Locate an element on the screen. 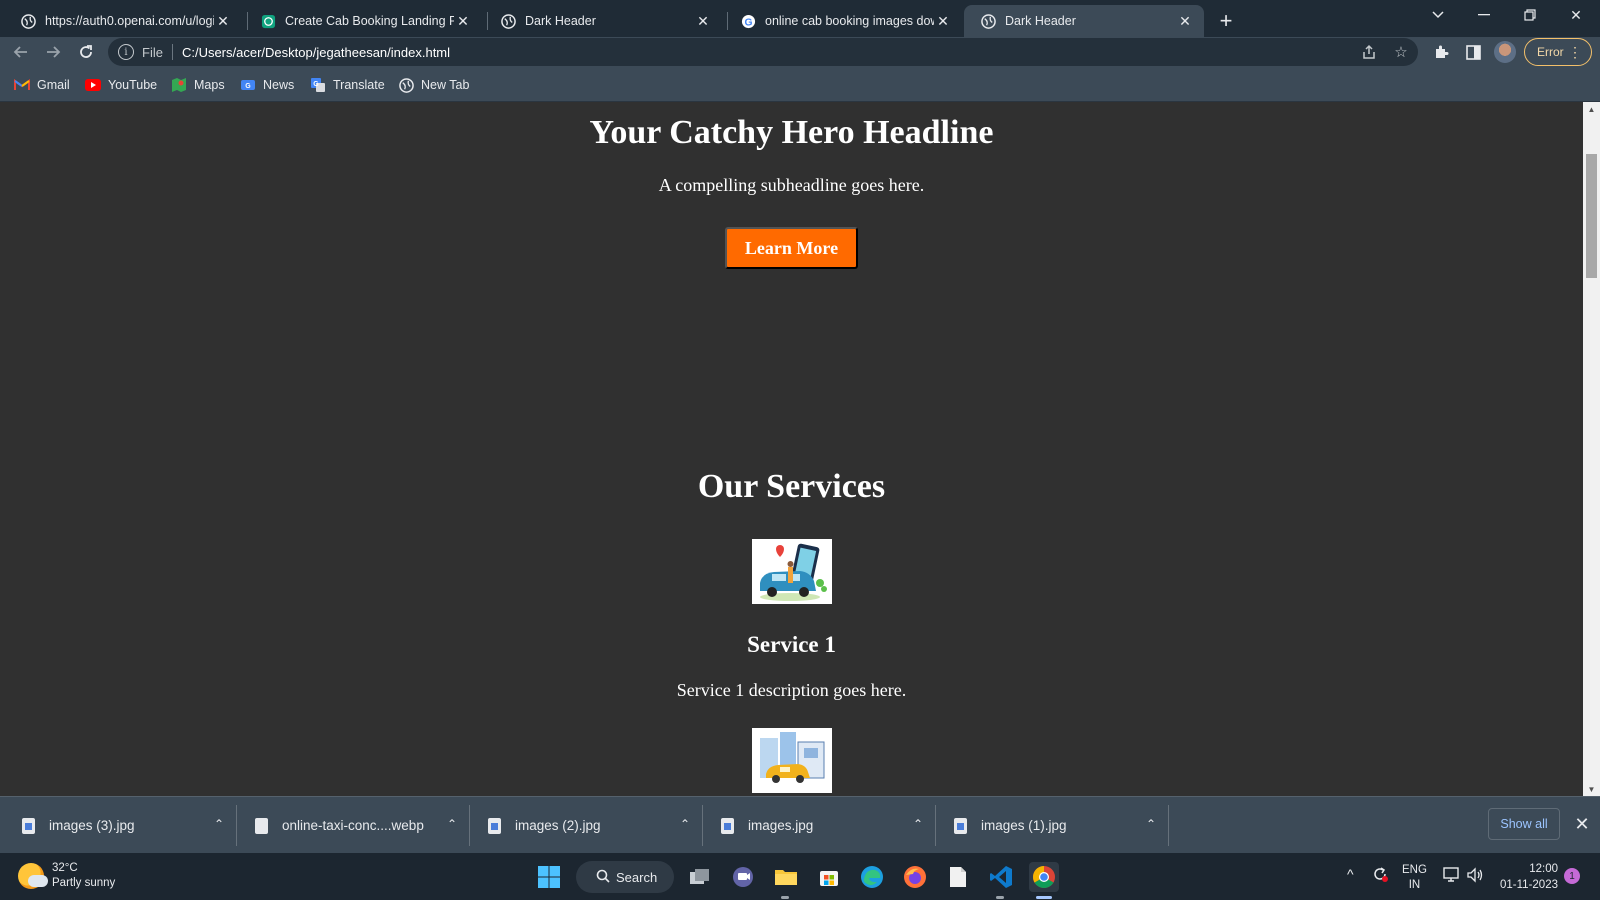 The width and height of the screenshot is (1600, 900). bookmark-new-tab: New Tab is located at coordinates (433, 85).